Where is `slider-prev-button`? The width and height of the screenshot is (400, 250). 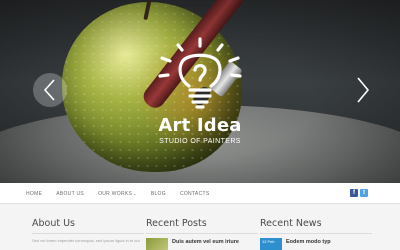 slider-prev-button is located at coordinates (50, 90).